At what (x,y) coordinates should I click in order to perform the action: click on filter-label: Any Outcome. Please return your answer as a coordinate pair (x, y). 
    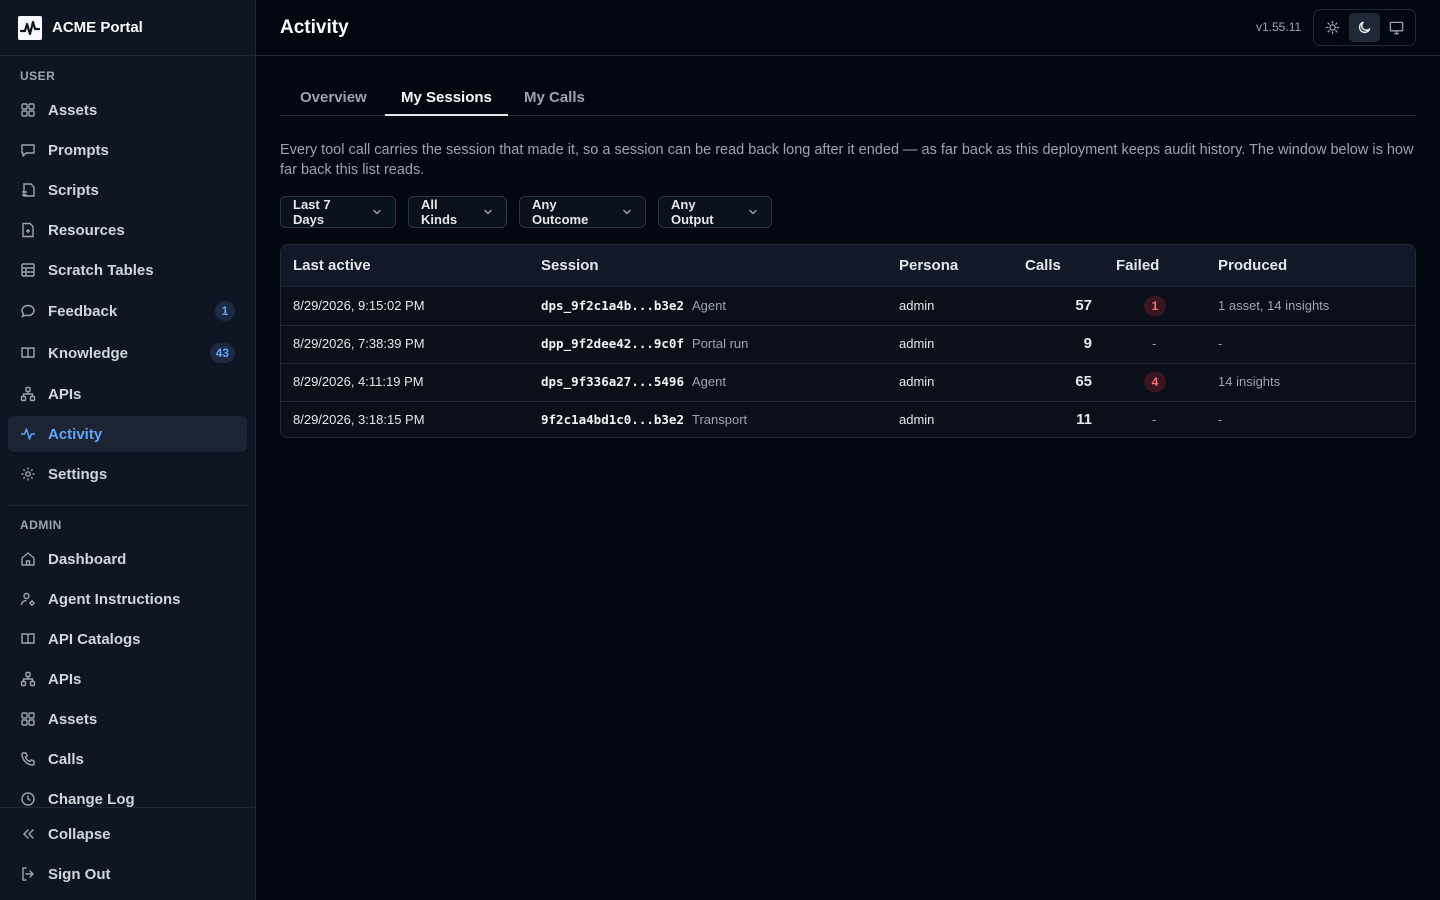
    Looking at the image, I should click on (560, 212).